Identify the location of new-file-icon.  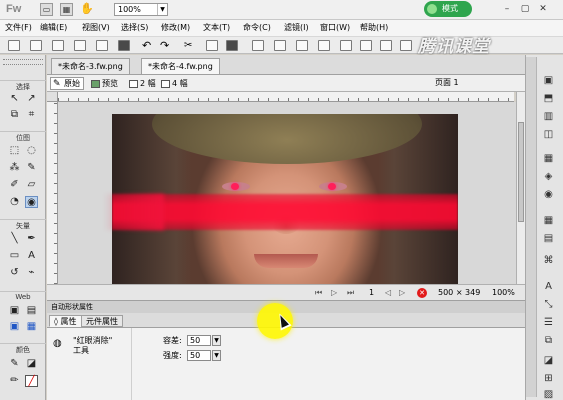
(14, 45).